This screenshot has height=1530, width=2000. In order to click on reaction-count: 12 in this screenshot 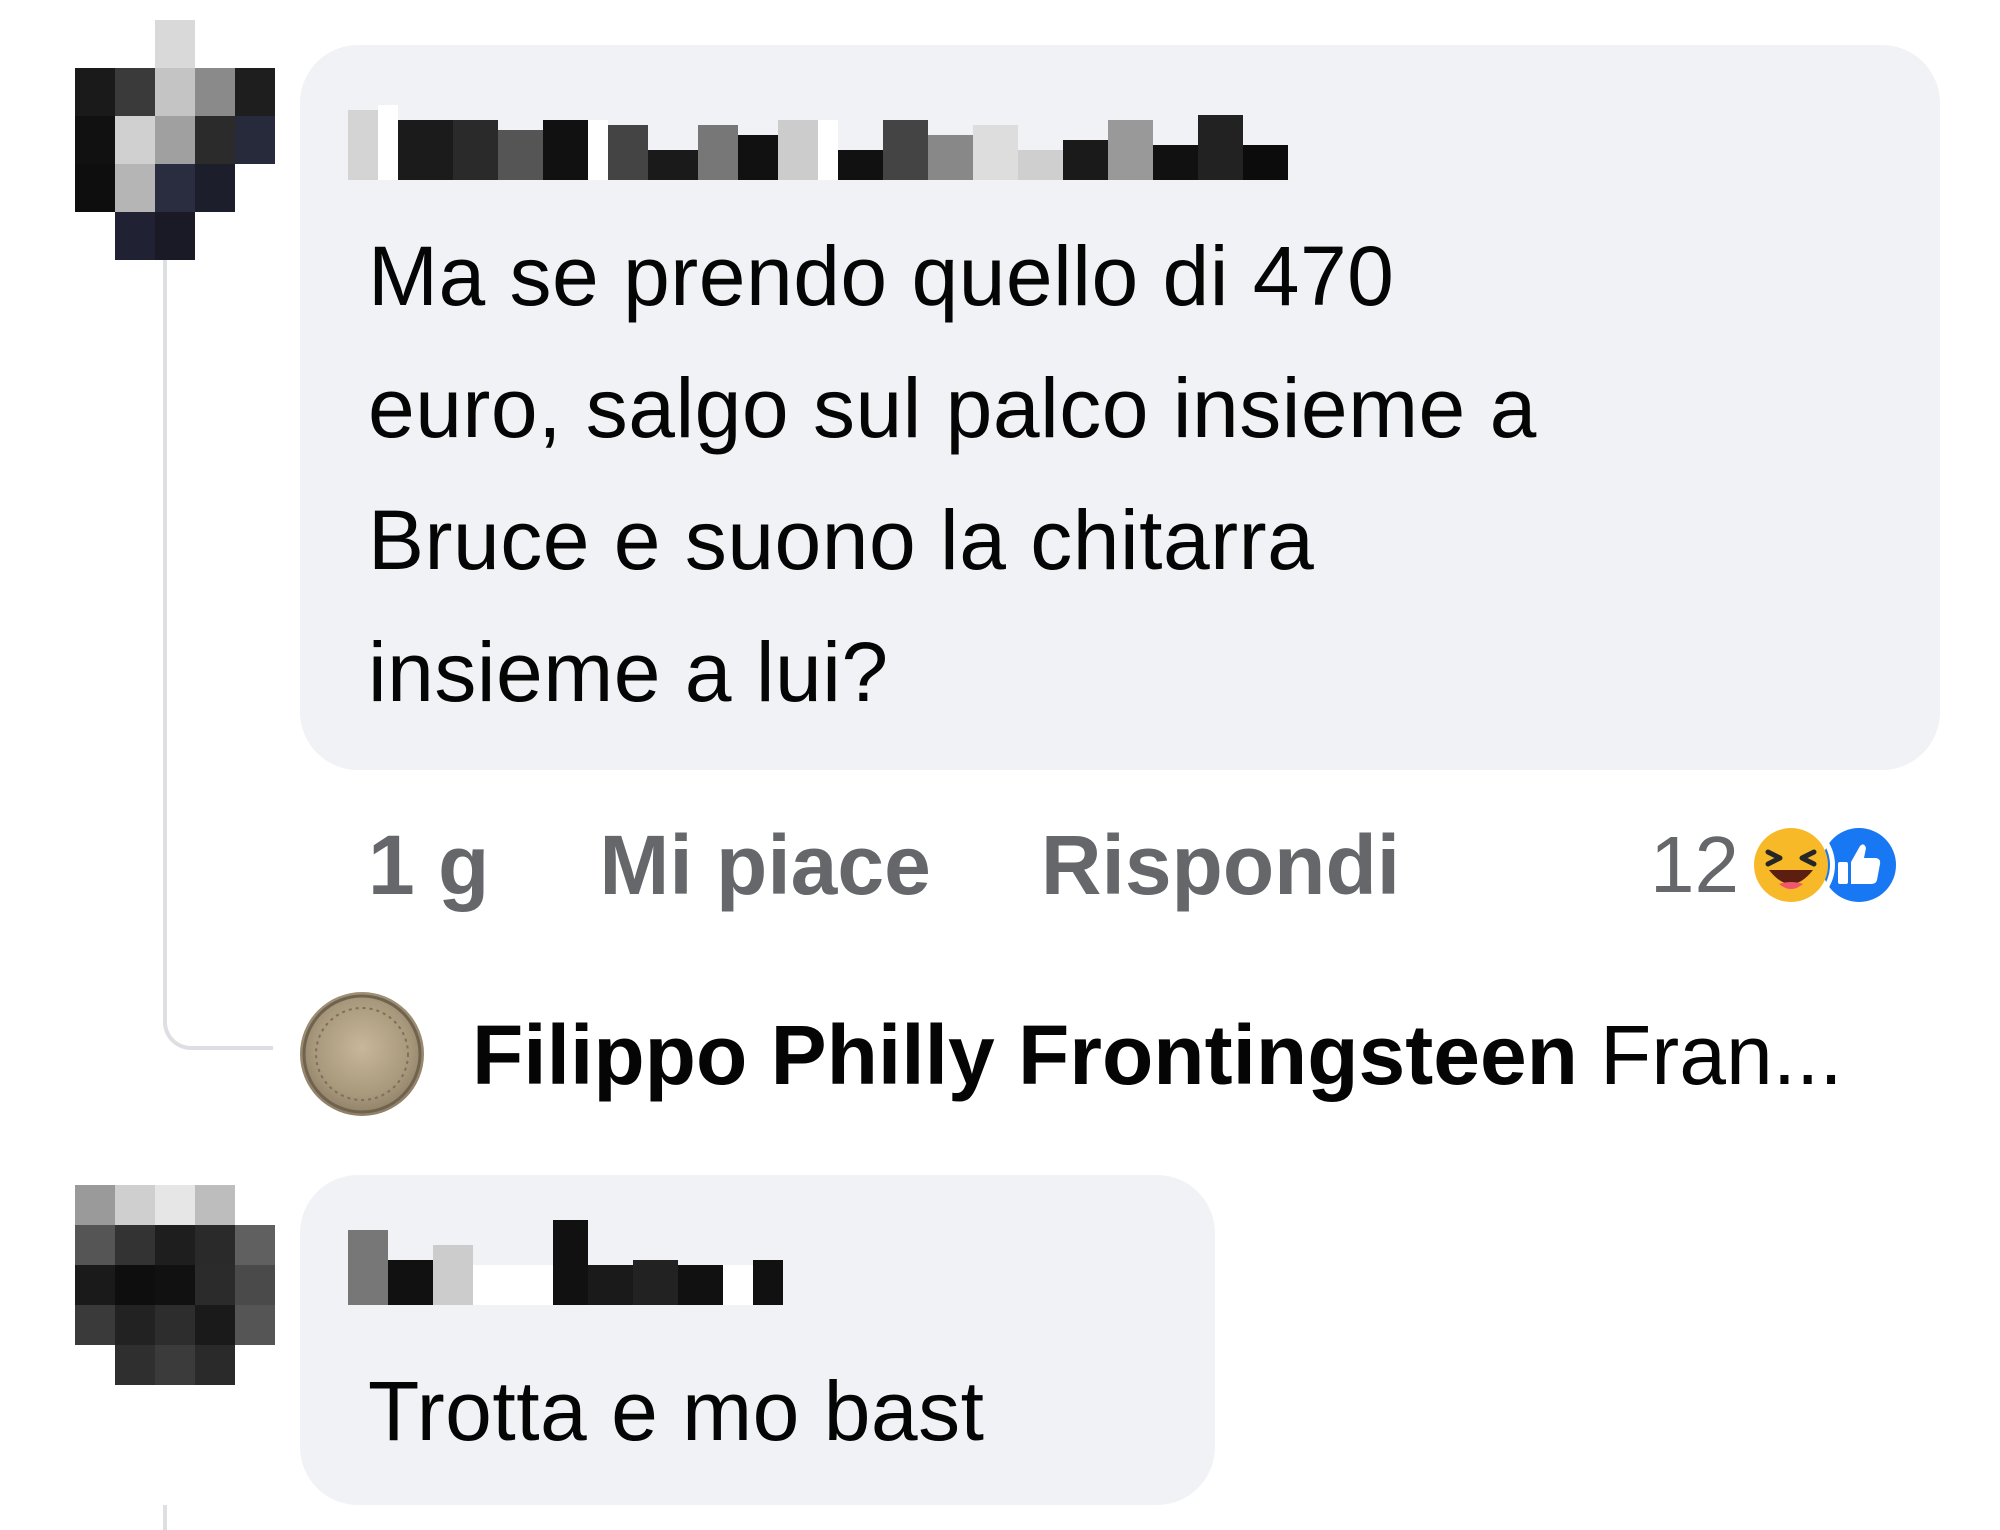, I will do `click(1694, 864)`.